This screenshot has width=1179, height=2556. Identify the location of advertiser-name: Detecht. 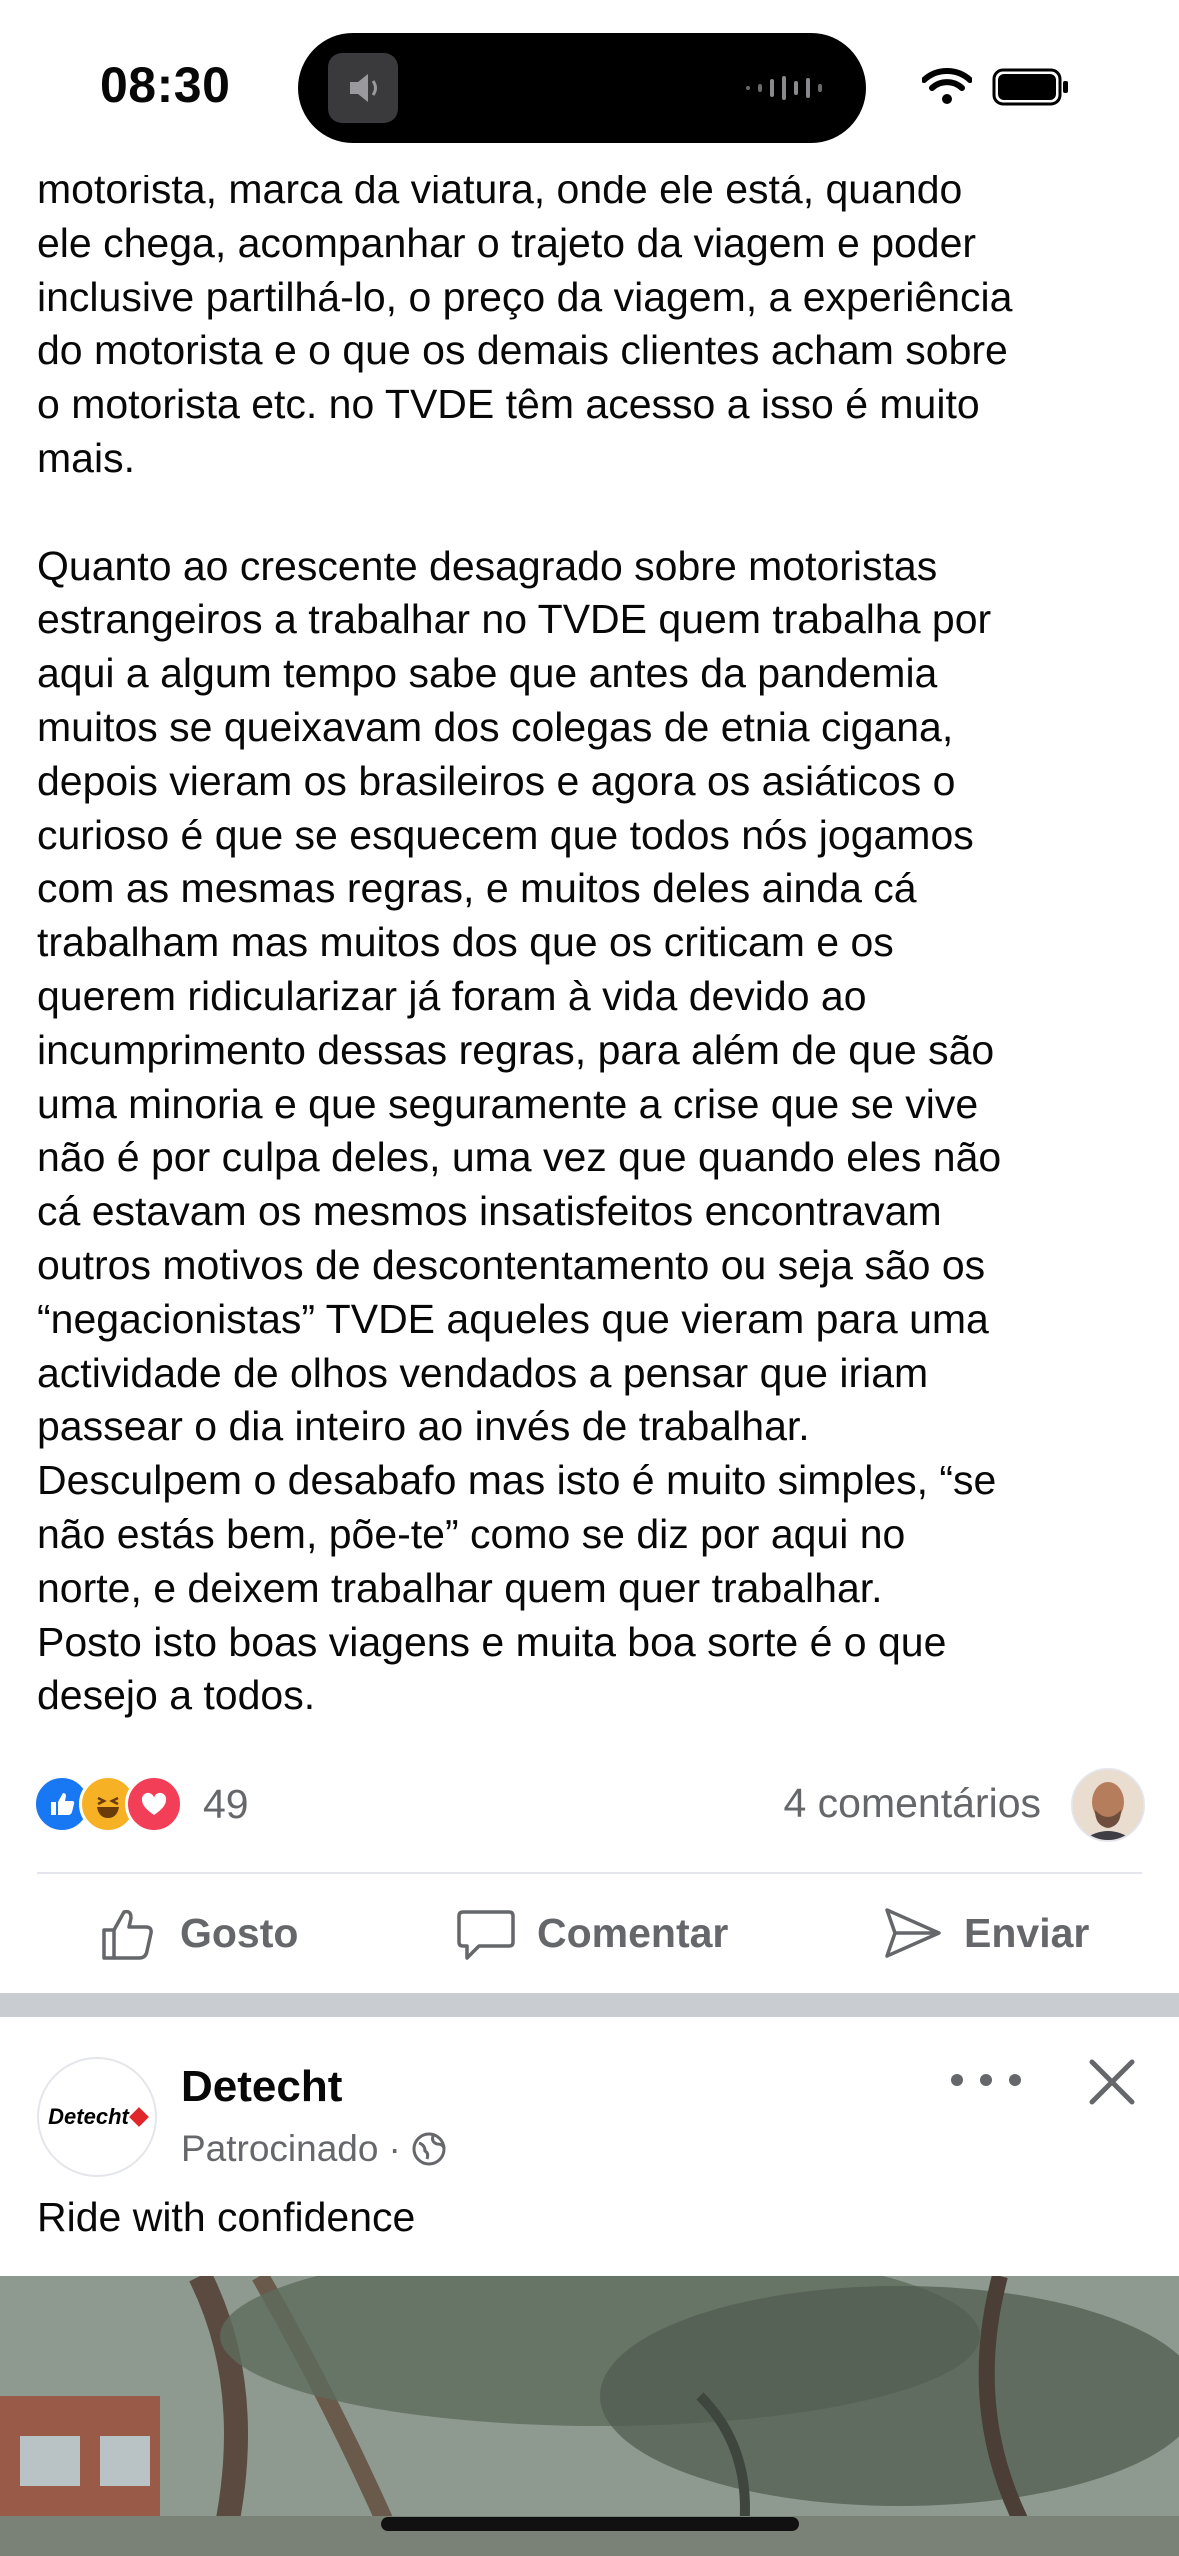
(261, 2087).